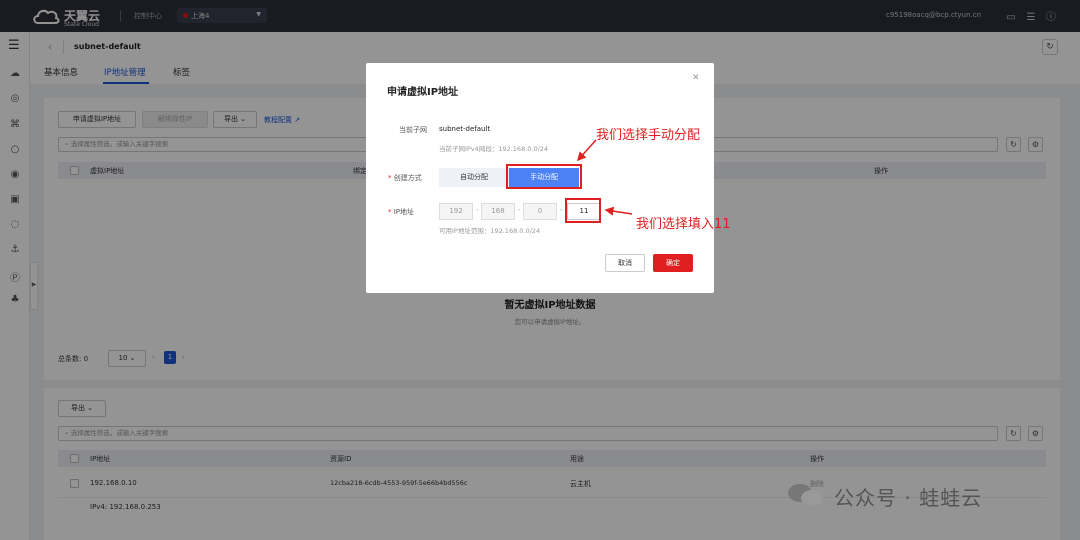  I want to click on ip-range-hint: 可用IP地址范围：192.168.0.0/24, so click(490, 231).